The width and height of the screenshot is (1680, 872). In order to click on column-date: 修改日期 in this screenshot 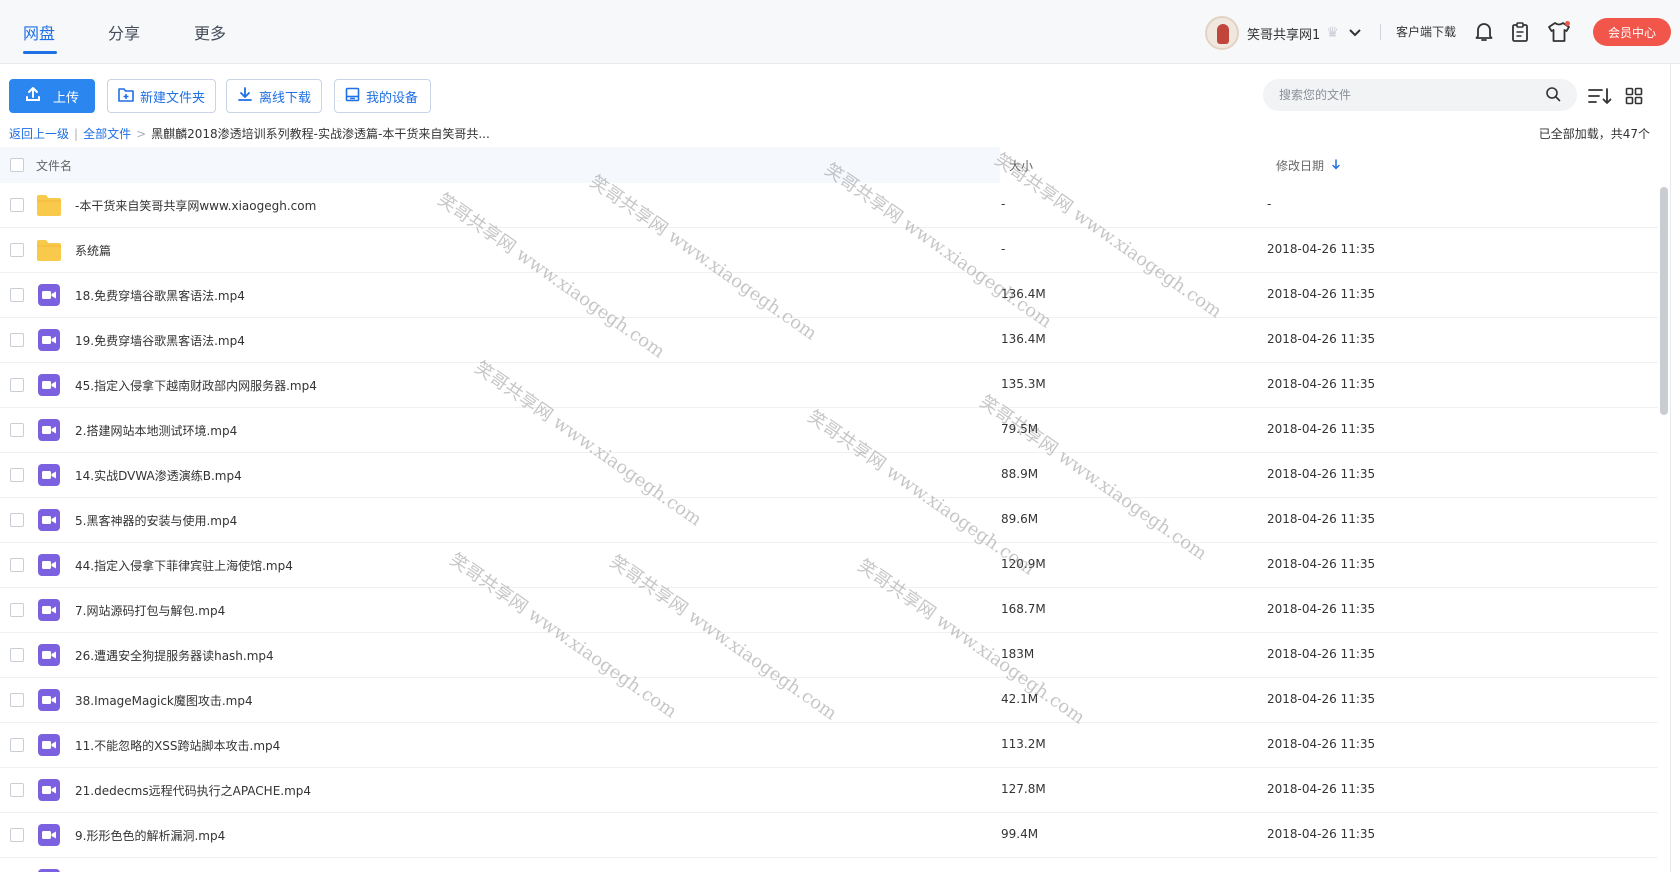, I will do `click(1308, 165)`.